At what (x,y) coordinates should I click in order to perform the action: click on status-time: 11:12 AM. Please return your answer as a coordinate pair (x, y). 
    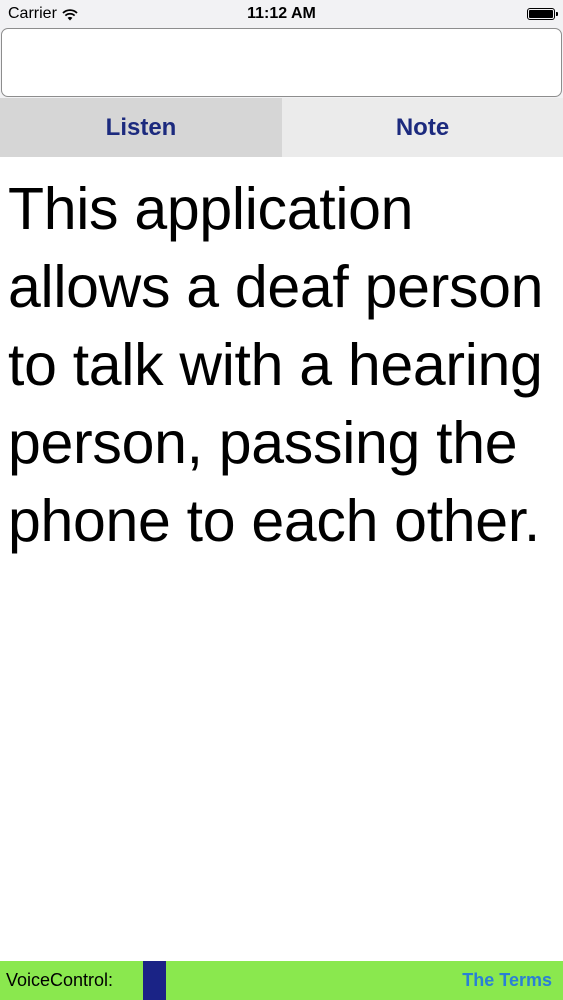
    Looking at the image, I should click on (281, 13).